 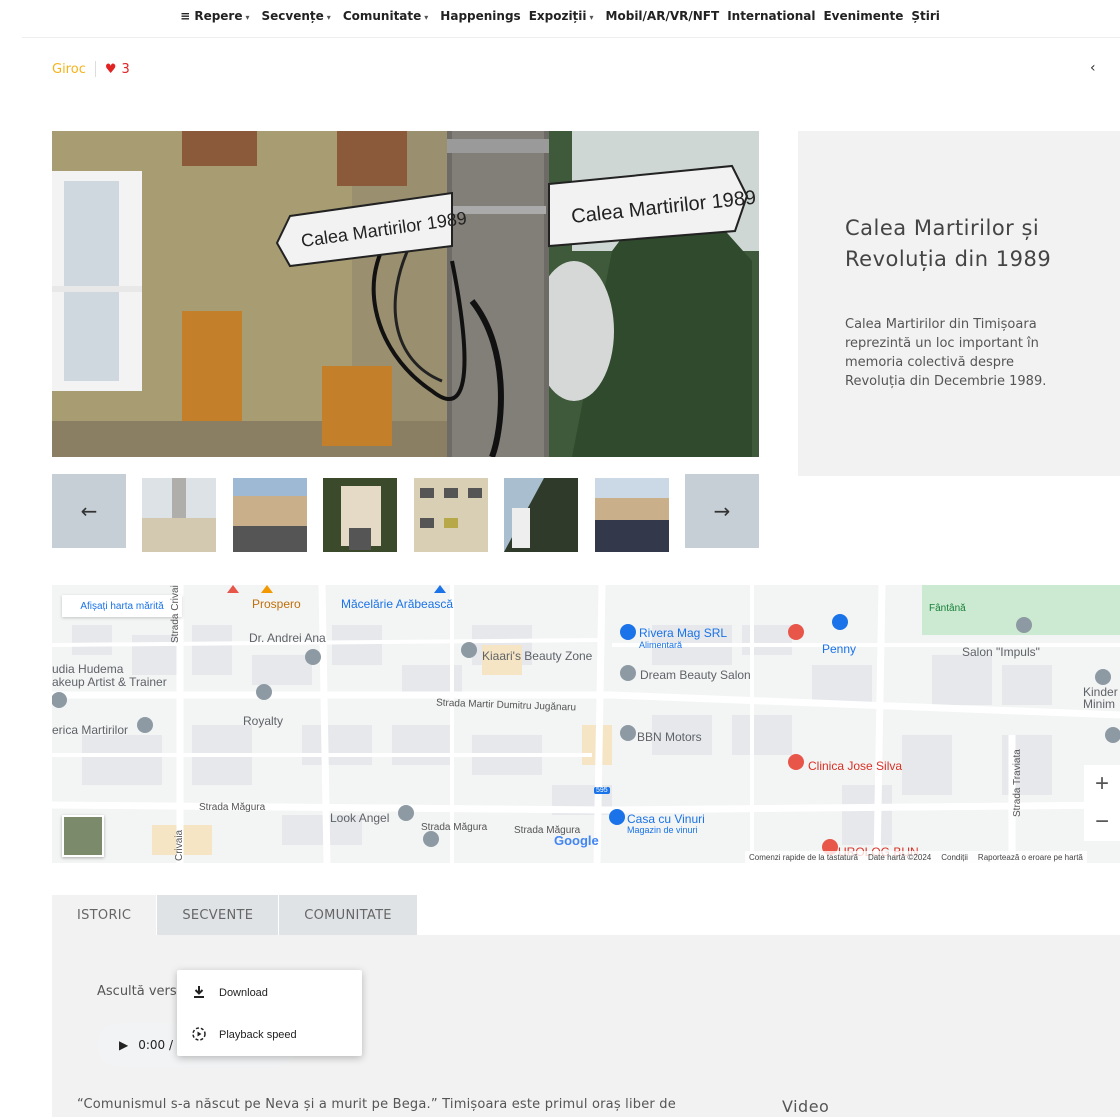 I want to click on nav-item-secvente: Secvențe ▾, so click(x=298, y=16).